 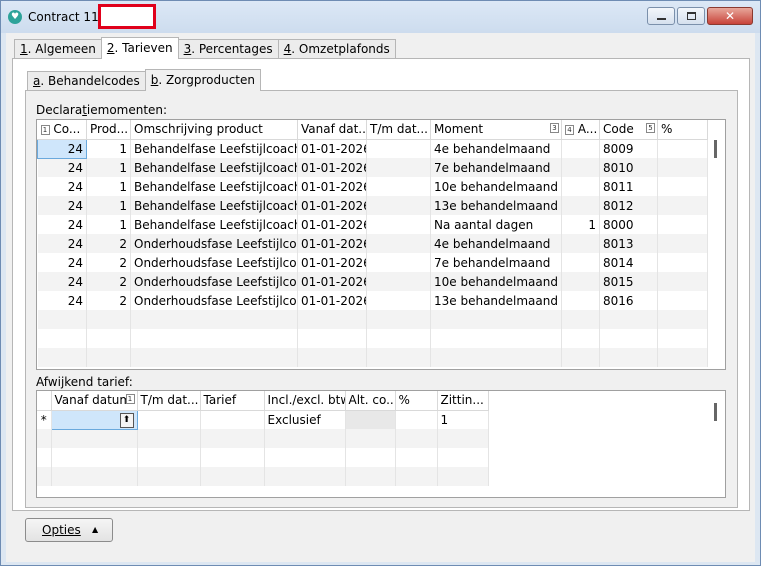 I want to click on code-cell: 8000, so click(x=628, y=224).